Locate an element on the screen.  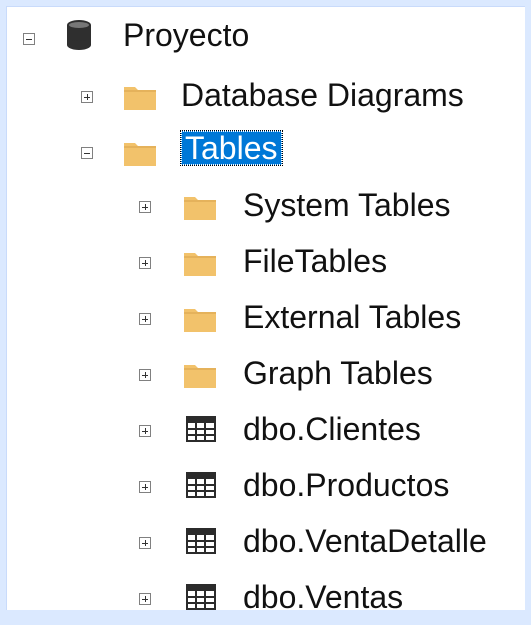
tree-node-system-tables: System Tables is located at coordinates (263, 205).